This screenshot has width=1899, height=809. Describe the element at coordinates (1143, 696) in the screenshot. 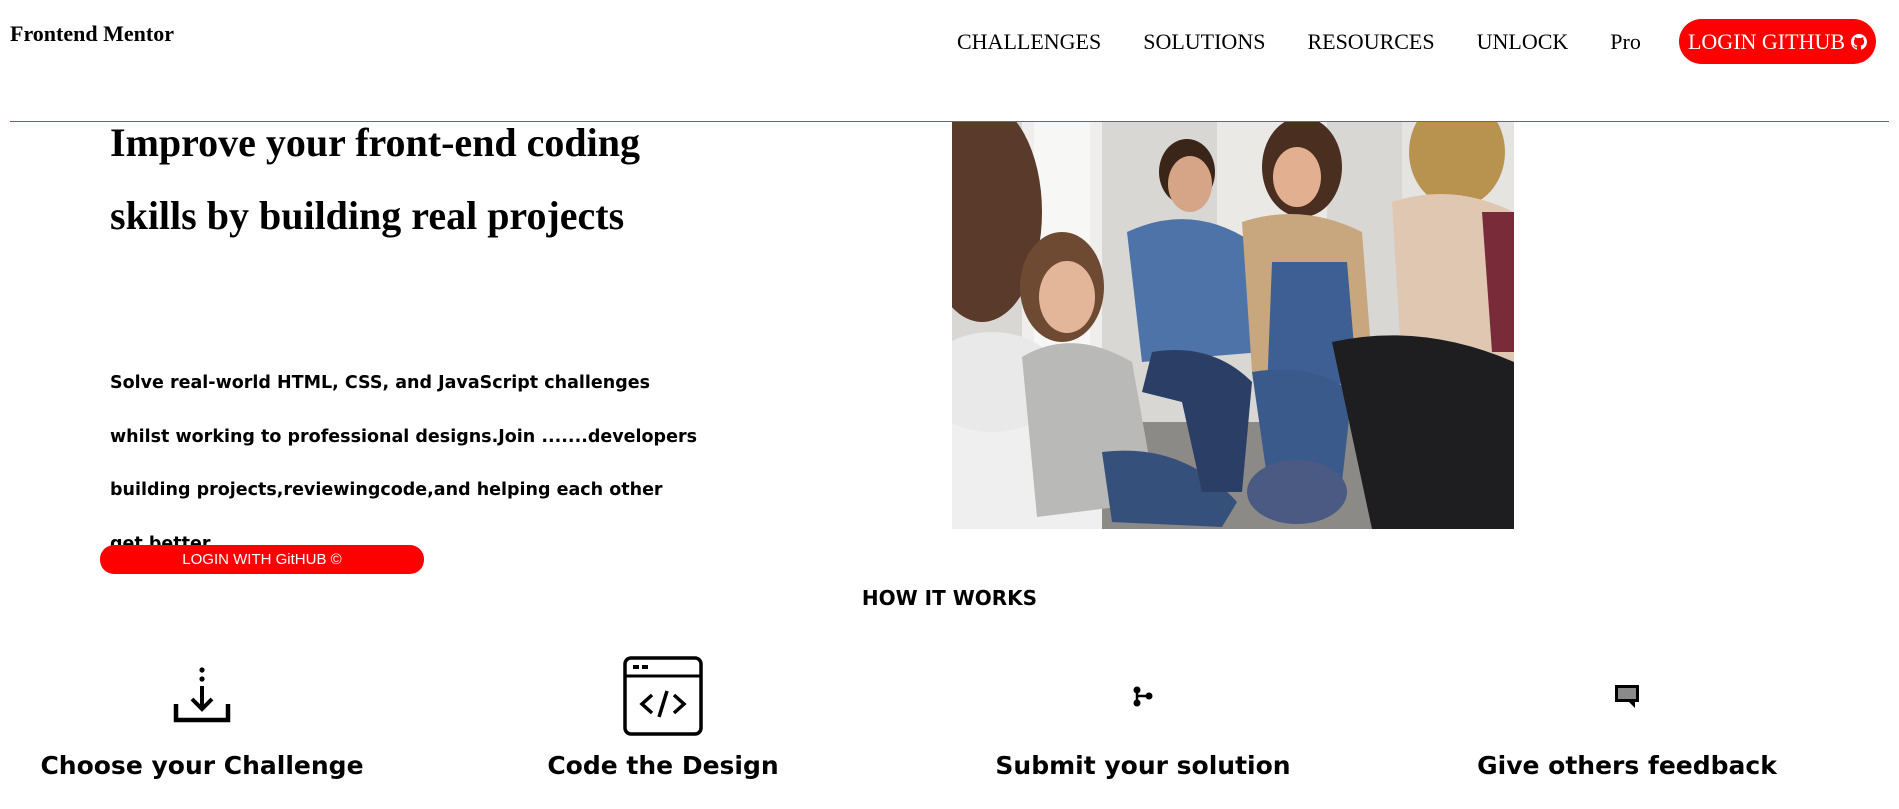

I see `git-branch-icon` at that location.